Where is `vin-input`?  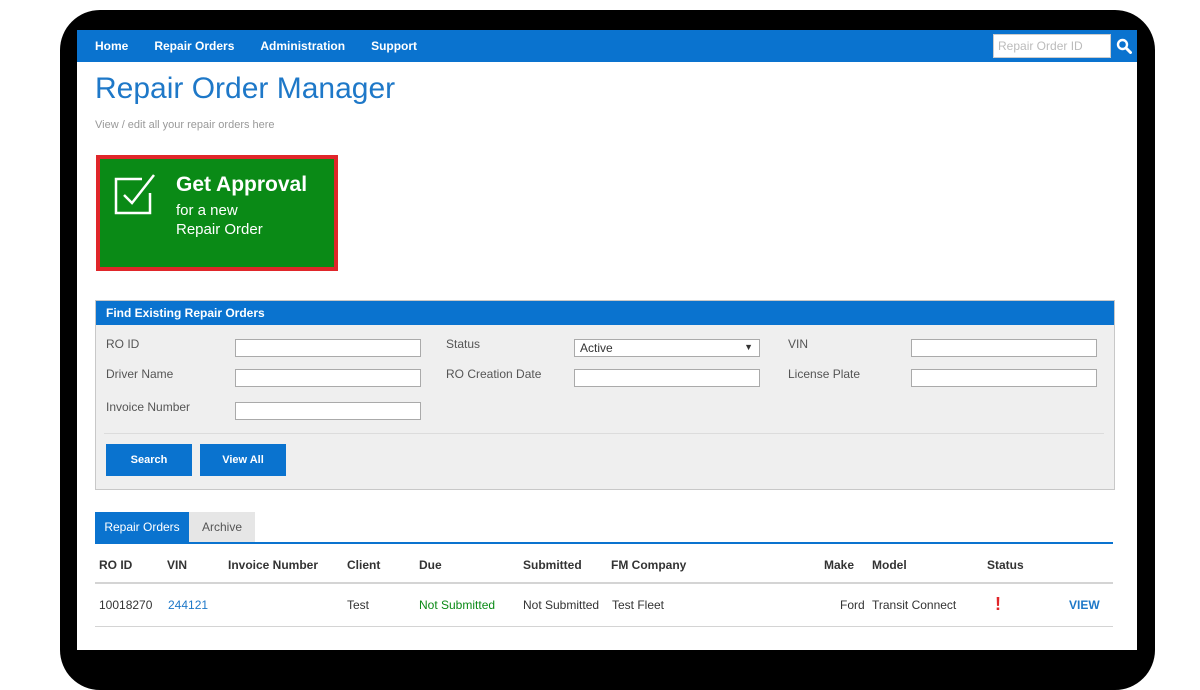
vin-input is located at coordinates (1004, 348).